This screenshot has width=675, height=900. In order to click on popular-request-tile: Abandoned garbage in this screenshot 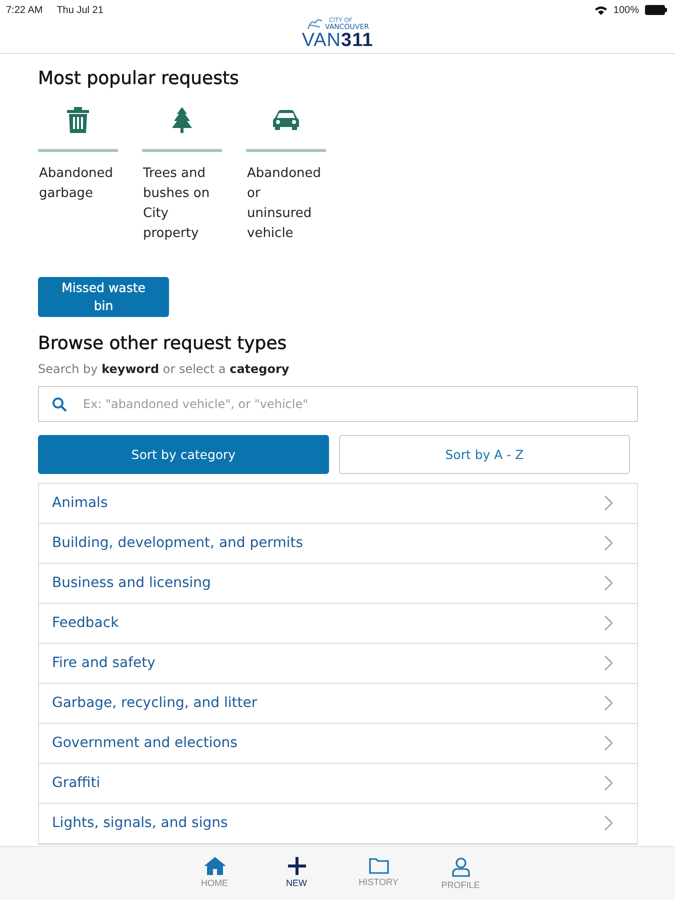, I will do `click(78, 174)`.